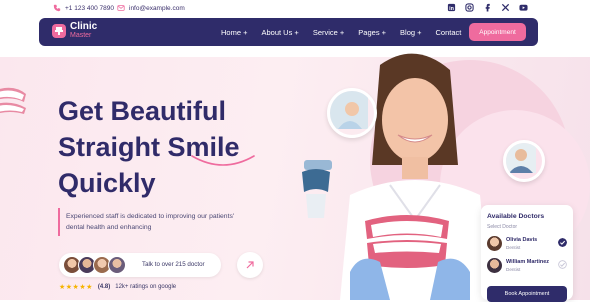 The width and height of the screenshot is (590, 302). I want to click on phone-contact: +1 123 400 7890, so click(83, 8).